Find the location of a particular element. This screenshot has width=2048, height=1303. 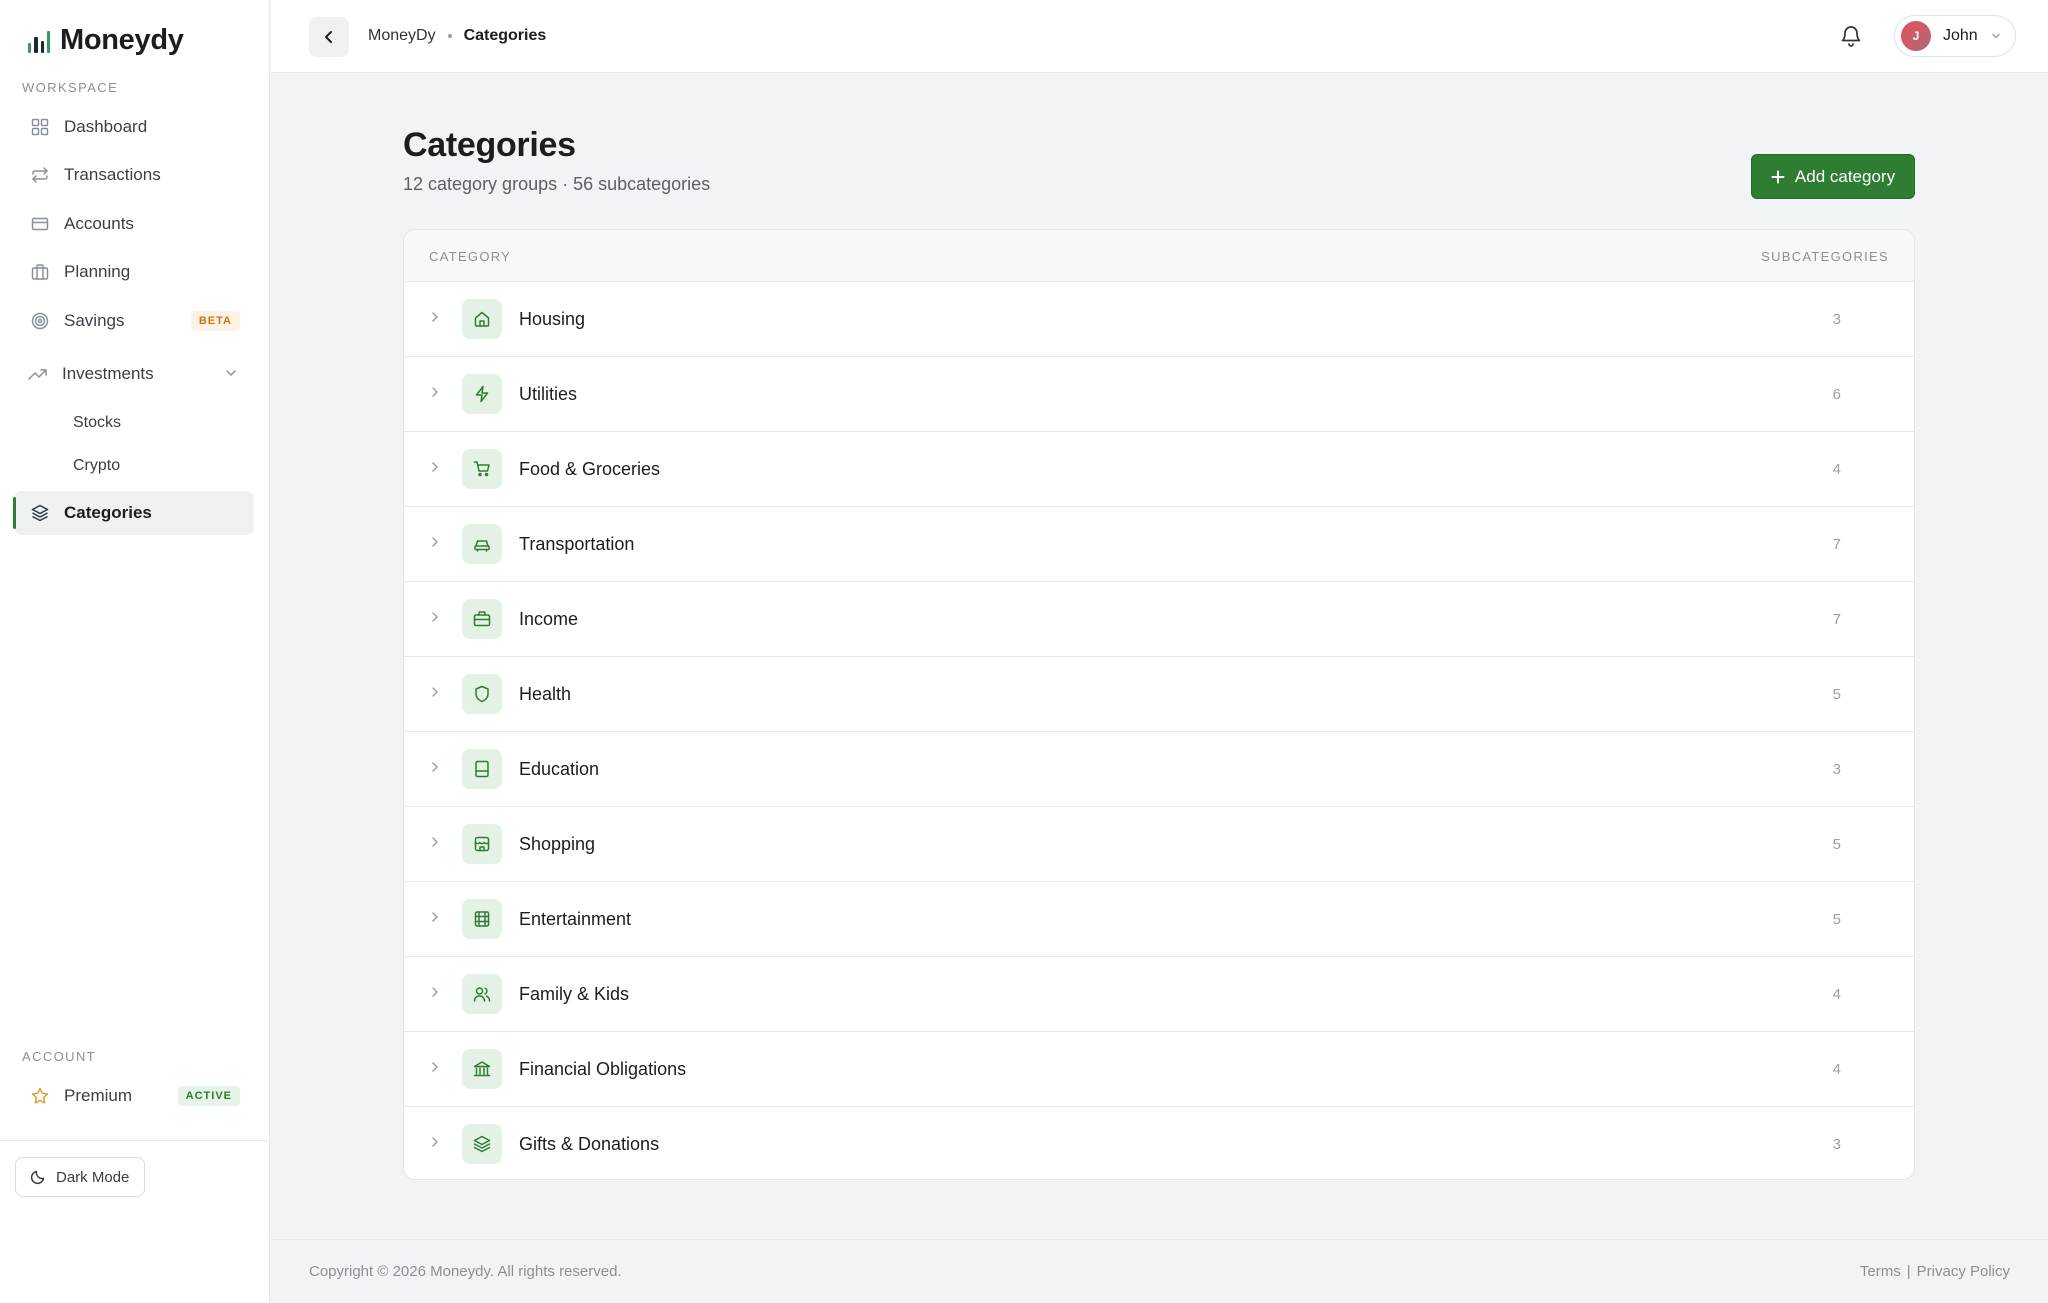

sidebar-item-categories: Categories is located at coordinates (133, 513).